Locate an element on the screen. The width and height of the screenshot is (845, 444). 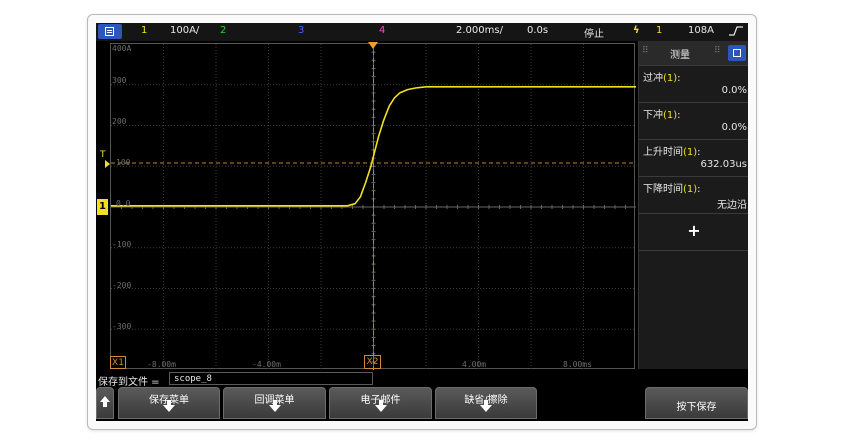
ch2-number: 2 is located at coordinates (223, 30).